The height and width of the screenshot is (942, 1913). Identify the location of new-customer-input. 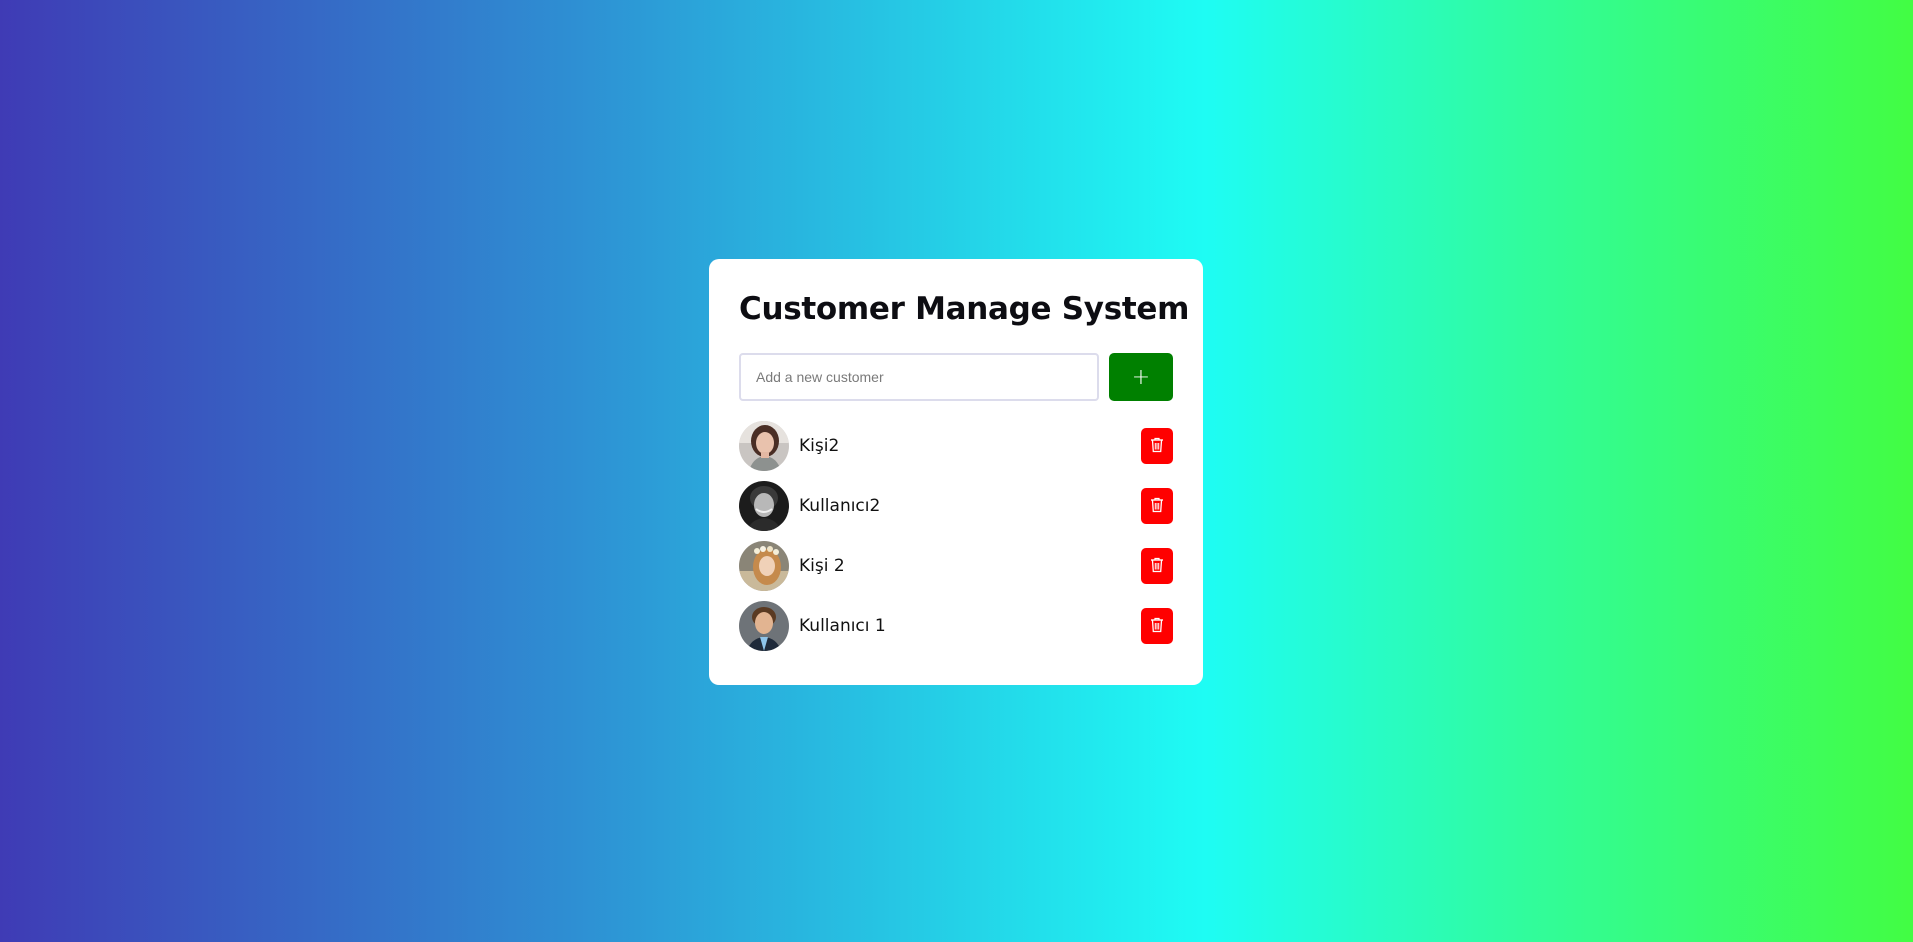
(919, 377).